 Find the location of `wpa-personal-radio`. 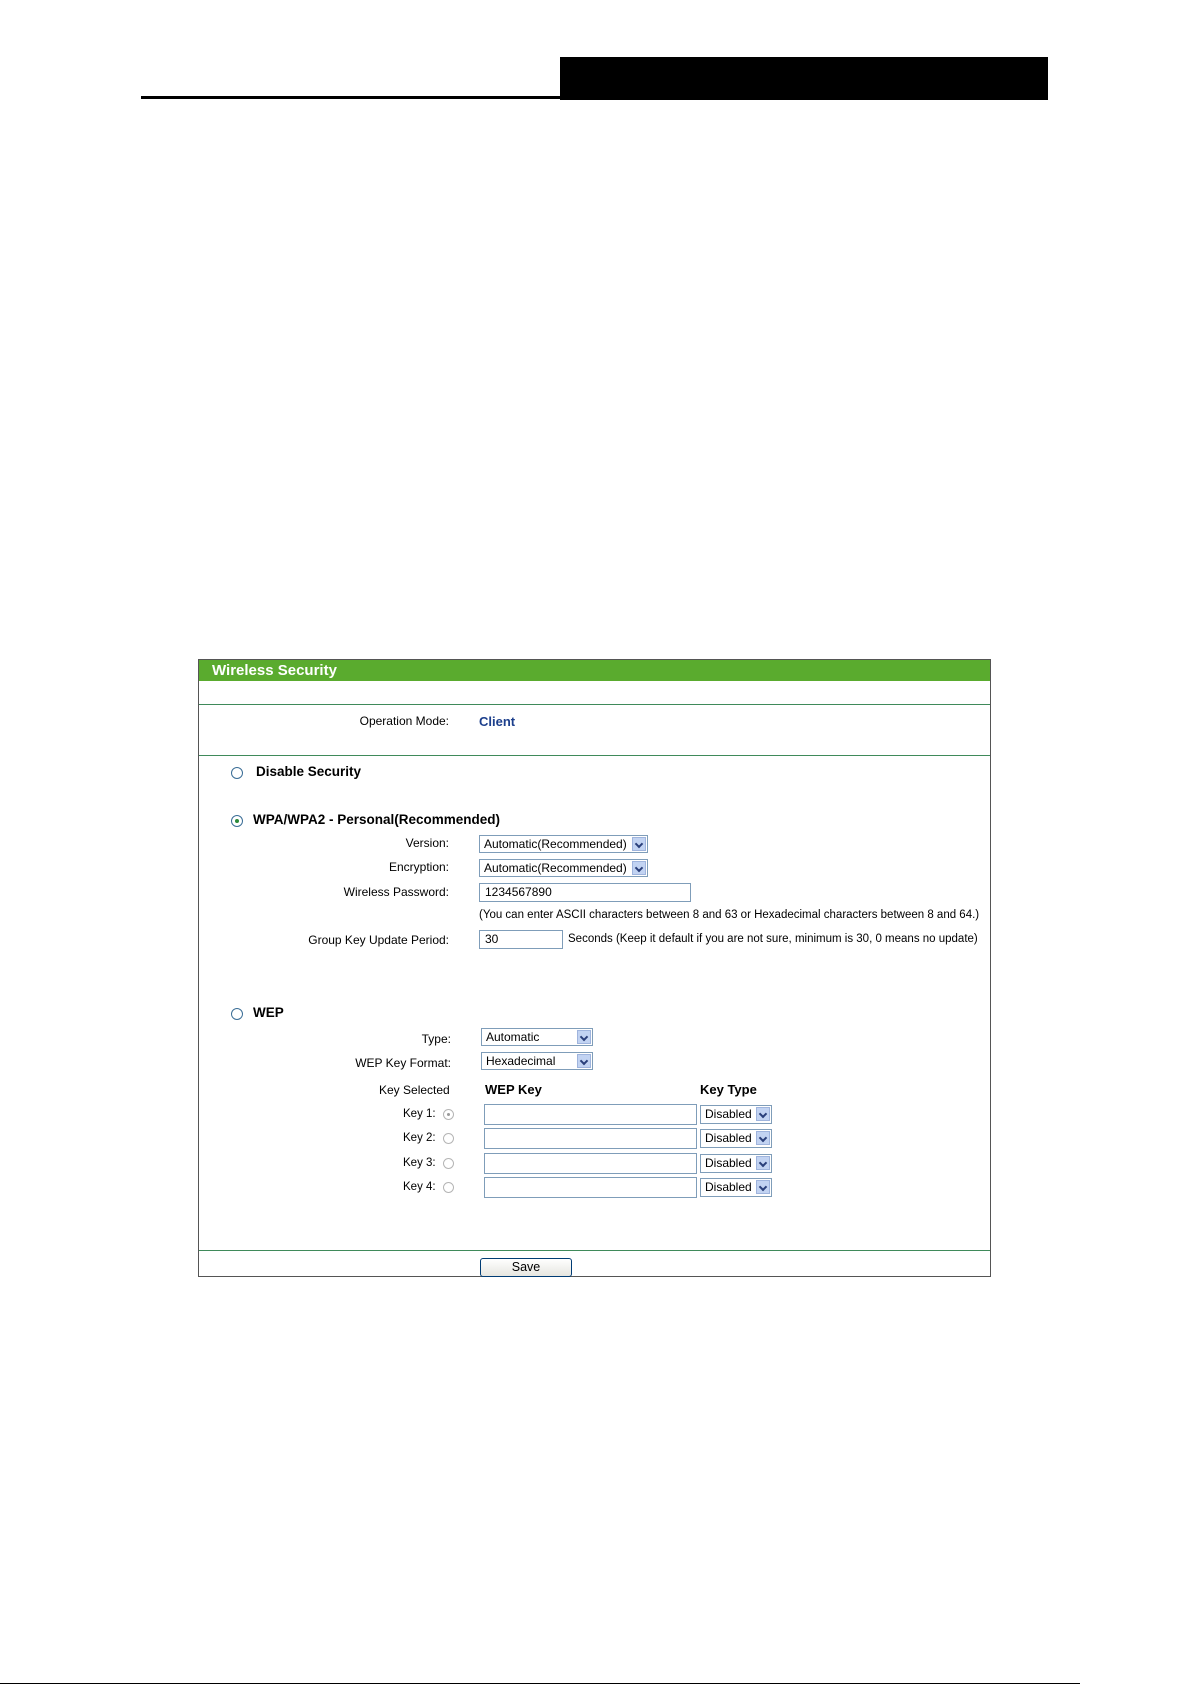

wpa-personal-radio is located at coordinates (237, 821).